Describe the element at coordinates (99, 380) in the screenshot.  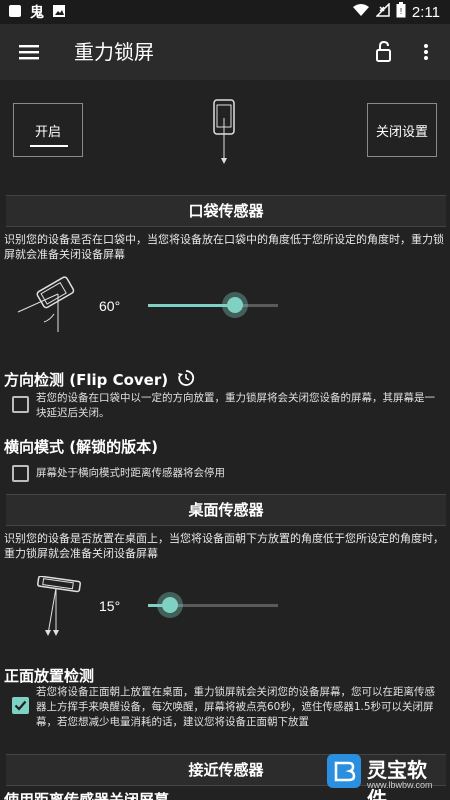
I see `flip-cover-title: 方向检测 (Flip Cover)` at that location.